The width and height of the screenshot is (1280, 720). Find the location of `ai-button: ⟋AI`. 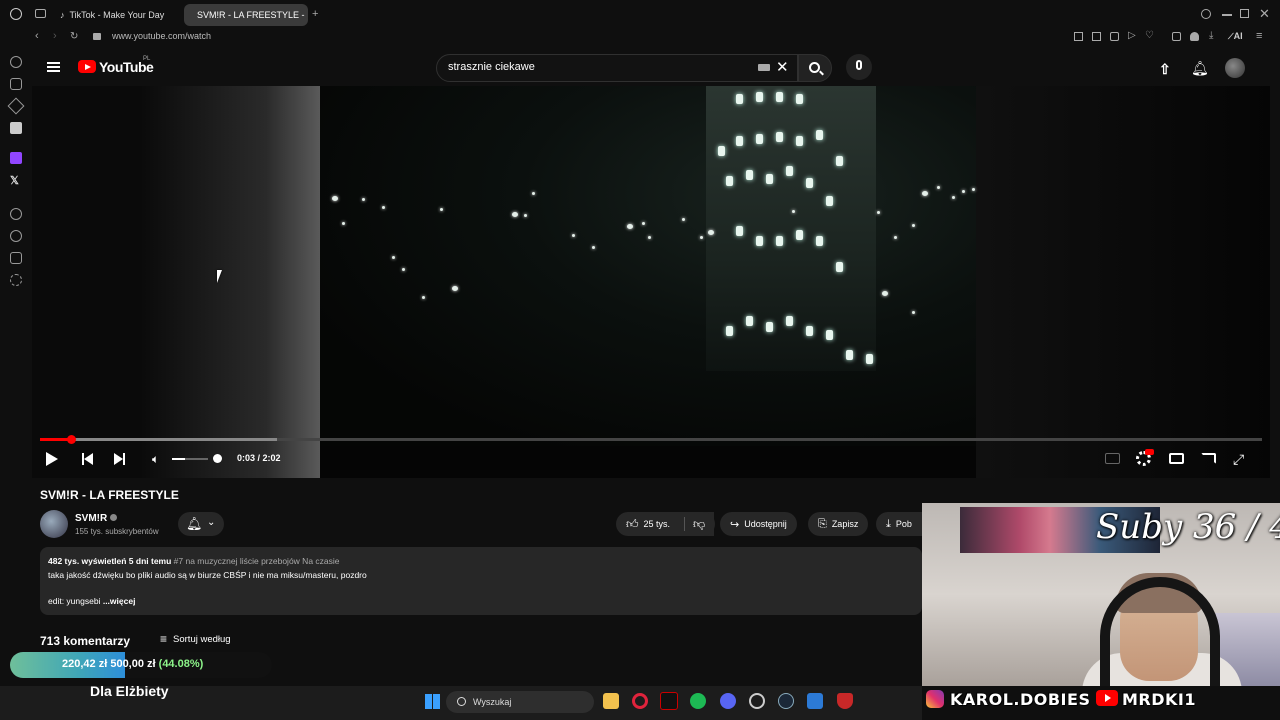

ai-button: ⟋AI is located at coordinates (1235, 36).